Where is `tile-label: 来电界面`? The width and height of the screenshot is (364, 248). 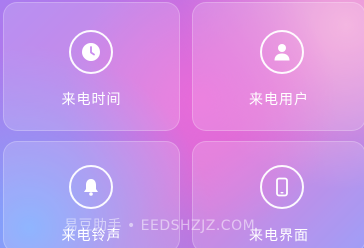 tile-label: 来电界面 is located at coordinates (279, 236).